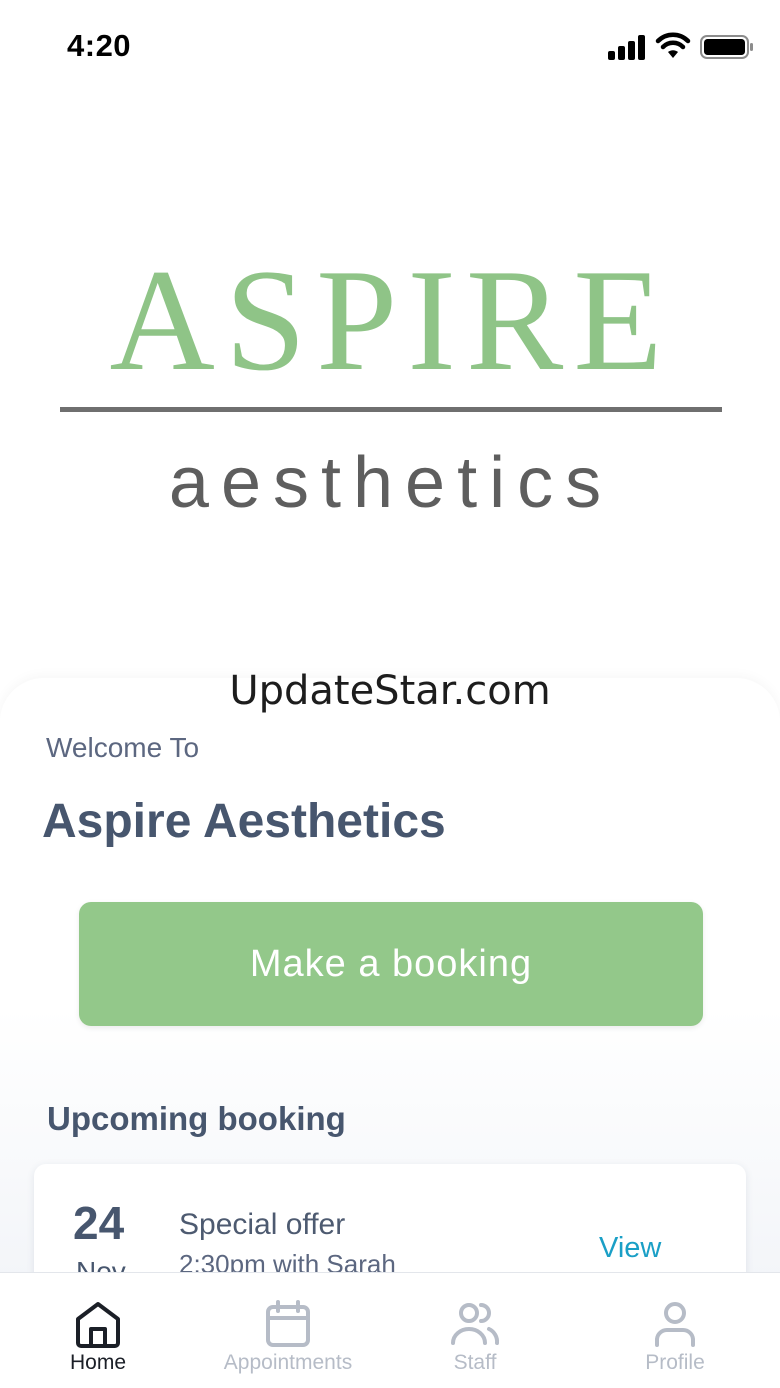 The height and width of the screenshot is (1388, 780). I want to click on tab-home: Home, so click(98, 1330).